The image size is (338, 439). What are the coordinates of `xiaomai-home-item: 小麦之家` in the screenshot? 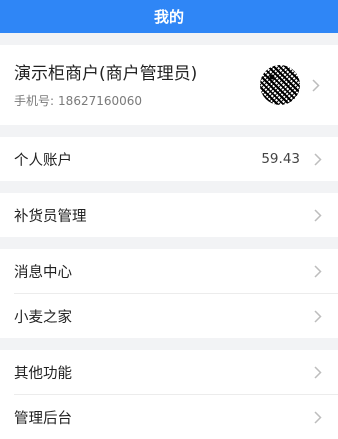 It's located at (169, 316).